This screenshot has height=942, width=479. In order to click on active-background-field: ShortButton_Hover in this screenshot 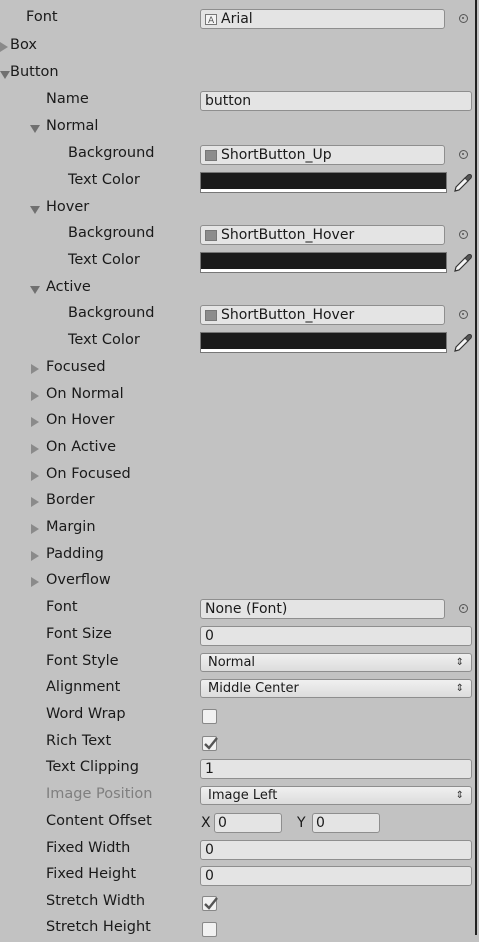, I will do `click(322, 315)`.